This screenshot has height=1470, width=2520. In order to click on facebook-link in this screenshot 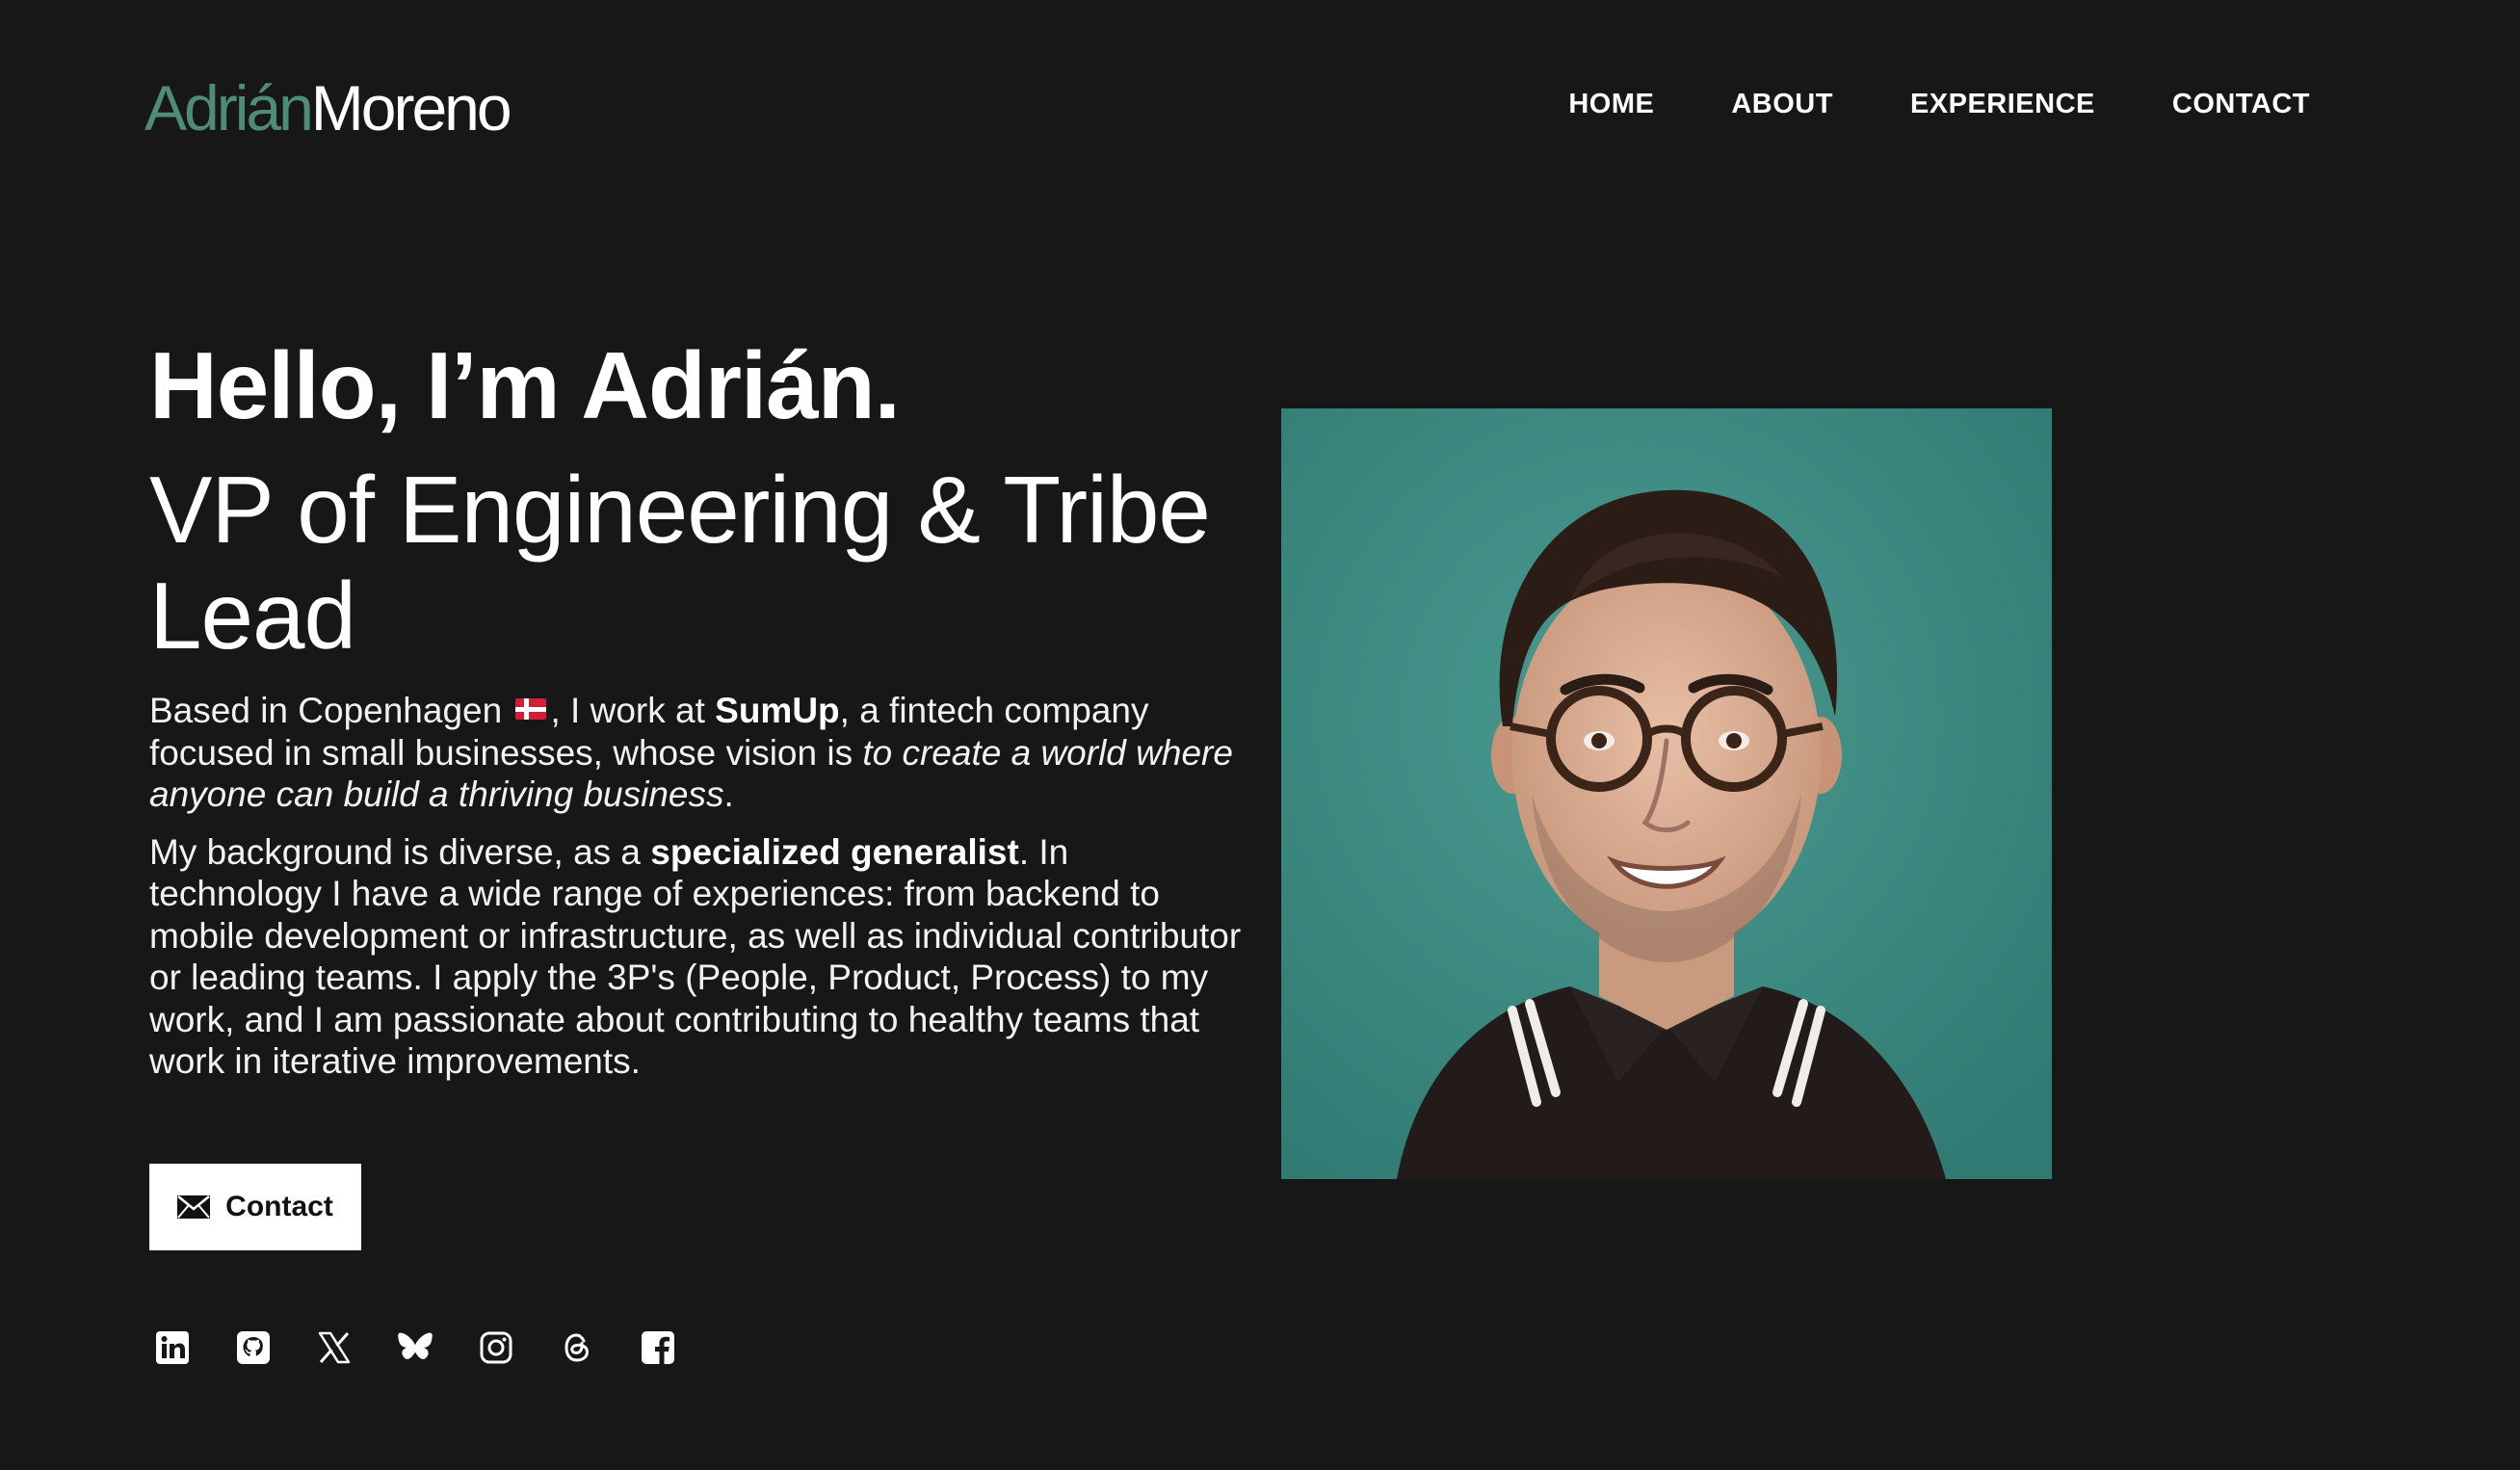, I will do `click(658, 1348)`.